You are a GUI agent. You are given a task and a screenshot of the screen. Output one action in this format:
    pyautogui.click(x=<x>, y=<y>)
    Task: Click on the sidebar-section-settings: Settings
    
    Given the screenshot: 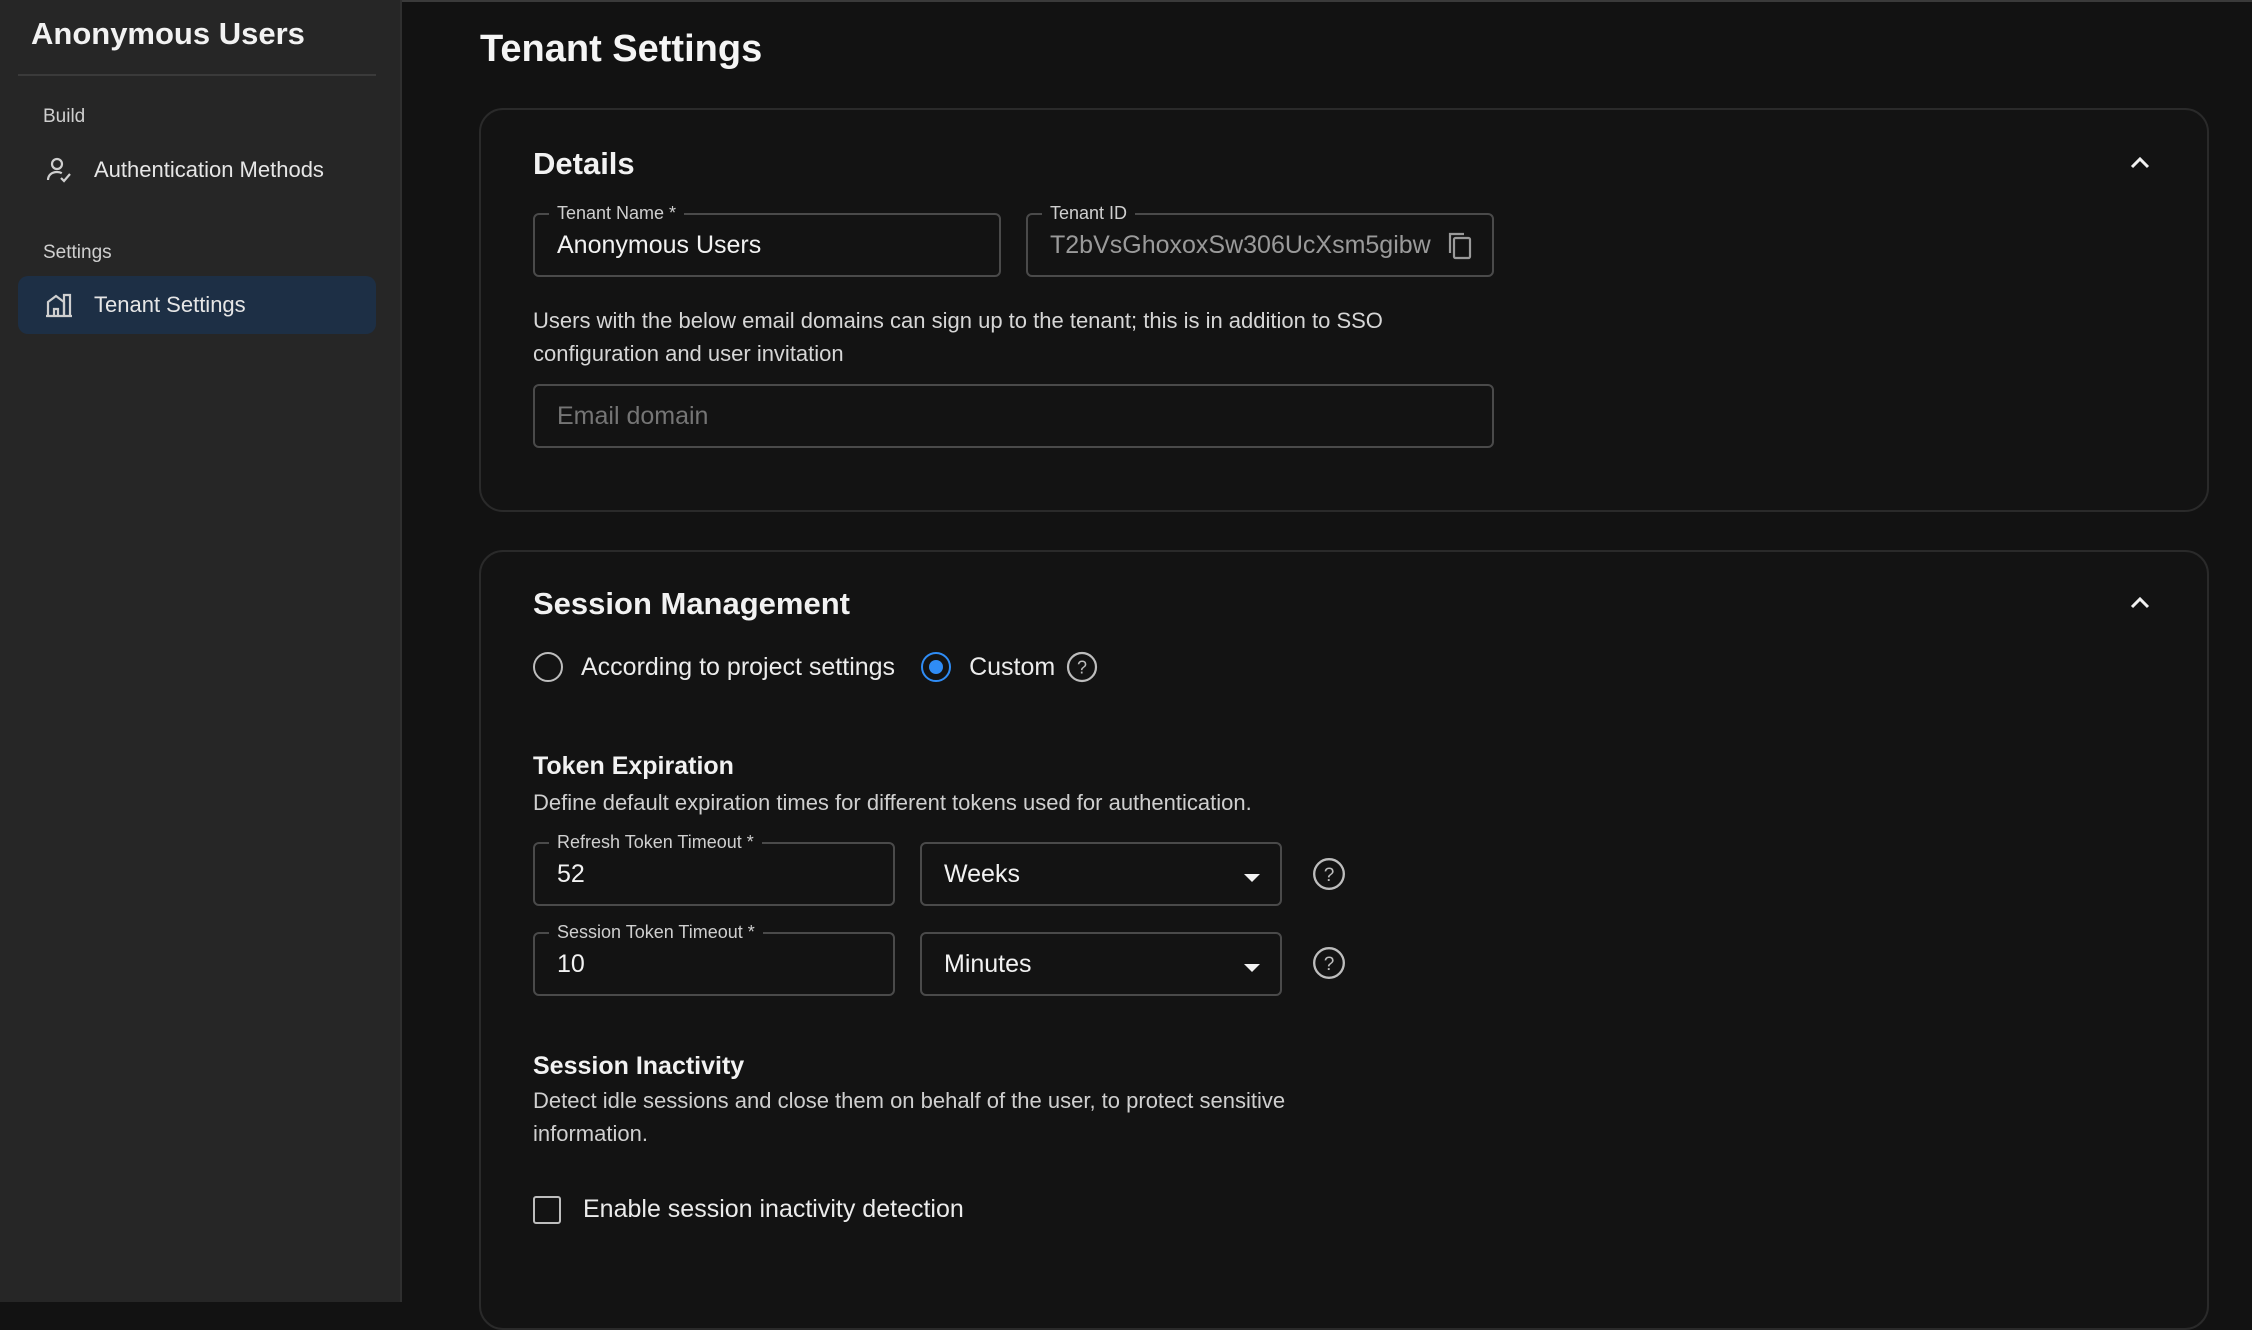 What is the action you would take?
    pyautogui.click(x=77, y=252)
    